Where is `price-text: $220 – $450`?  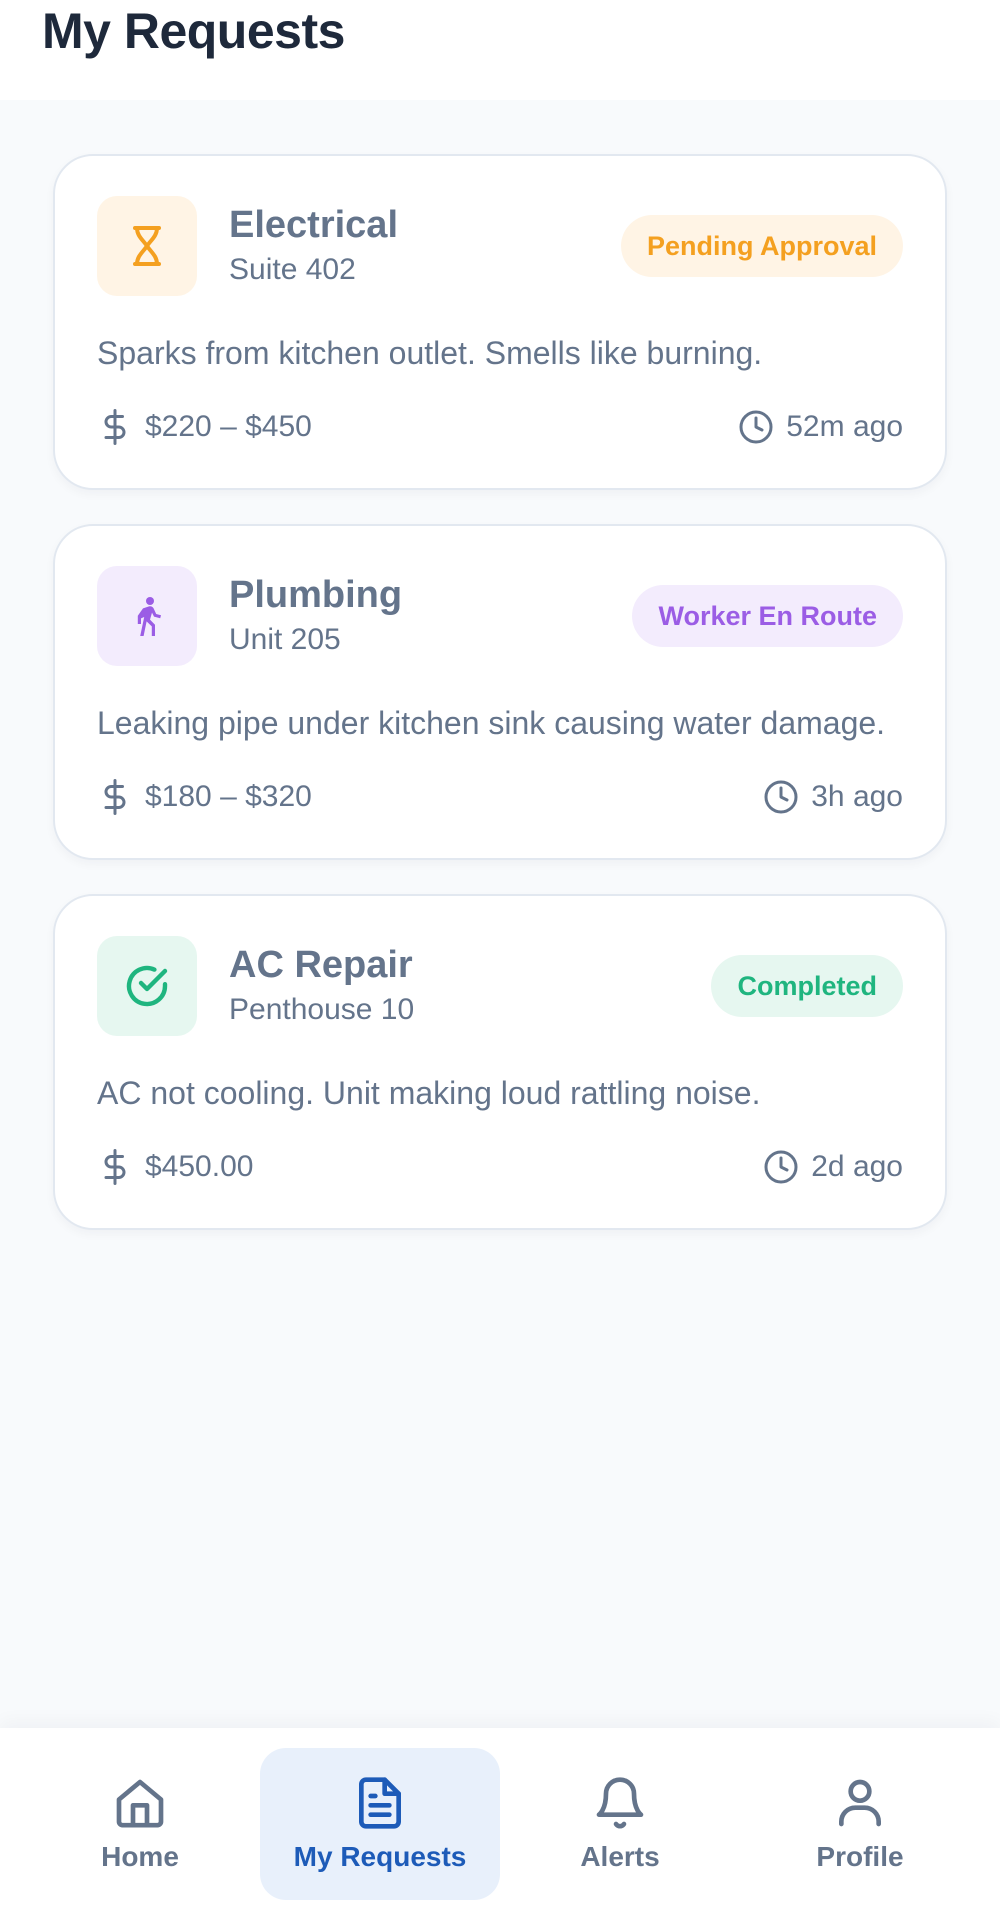 price-text: $220 – $450 is located at coordinates (228, 426).